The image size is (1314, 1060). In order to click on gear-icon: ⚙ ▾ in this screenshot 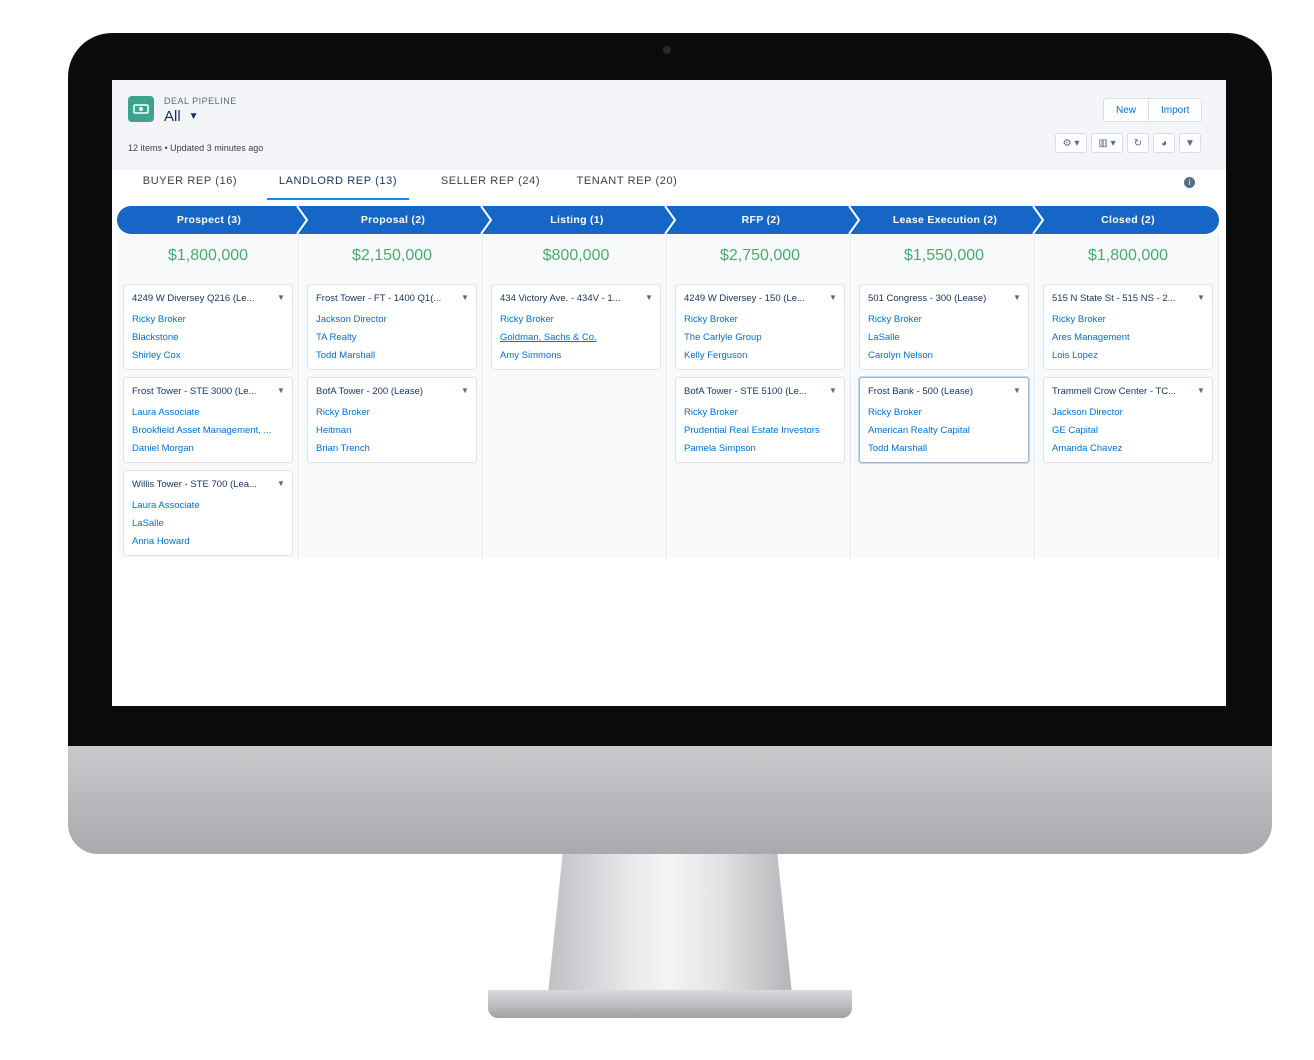, I will do `click(1071, 143)`.